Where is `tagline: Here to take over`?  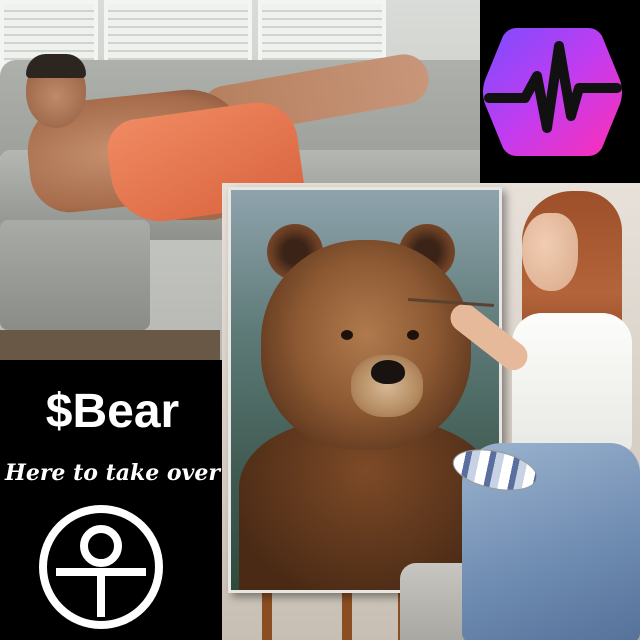 tagline: Here to take over is located at coordinates (112, 473).